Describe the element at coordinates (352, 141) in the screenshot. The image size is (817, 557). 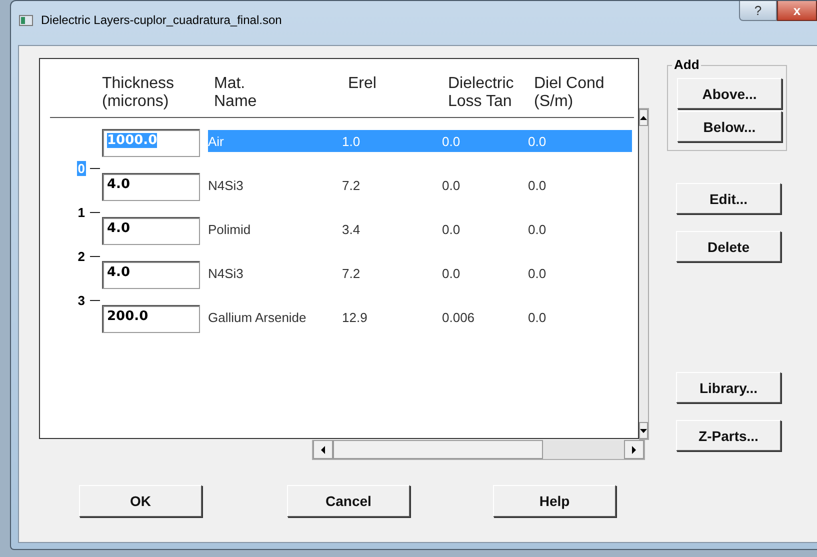
I see `erel-value: 1.0` at that location.